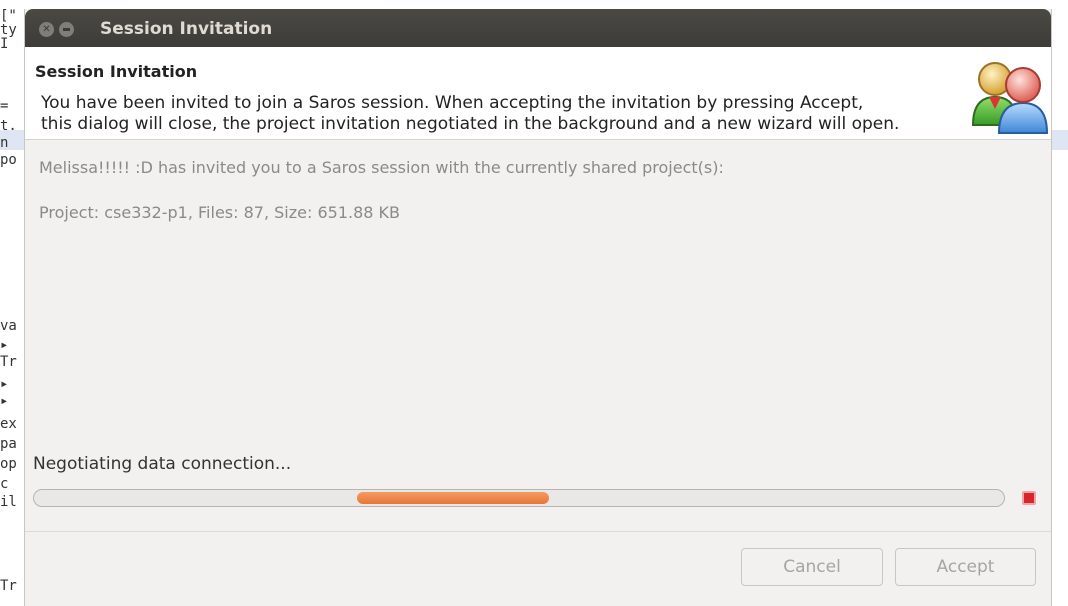 The height and width of the screenshot is (606, 1068). I want to click on cancel-button: Cancel, so click(812, 567).